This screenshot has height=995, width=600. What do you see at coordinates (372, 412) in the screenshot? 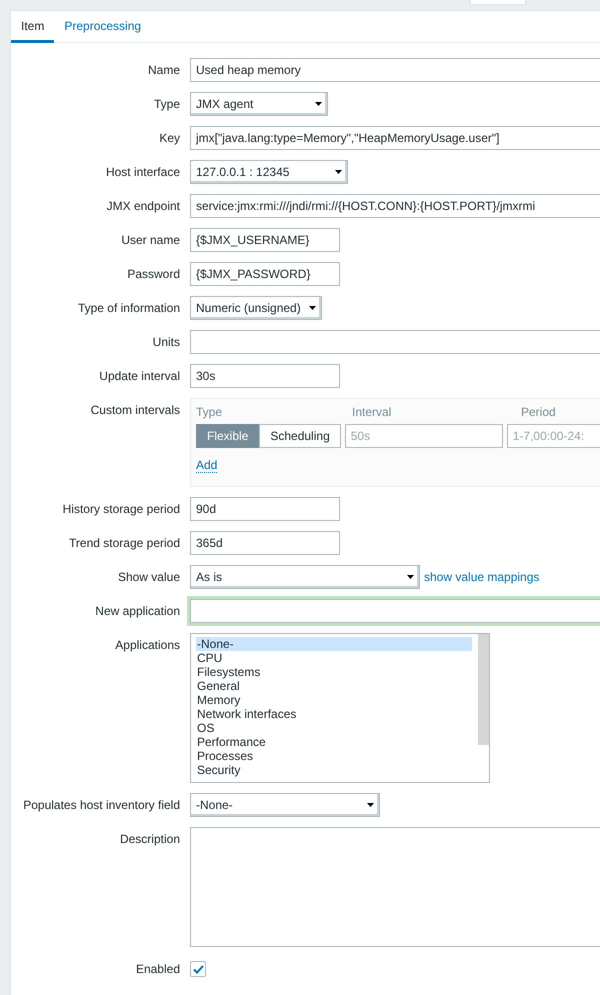
I see `column-header: Interval` at bounding box center [372, 412].